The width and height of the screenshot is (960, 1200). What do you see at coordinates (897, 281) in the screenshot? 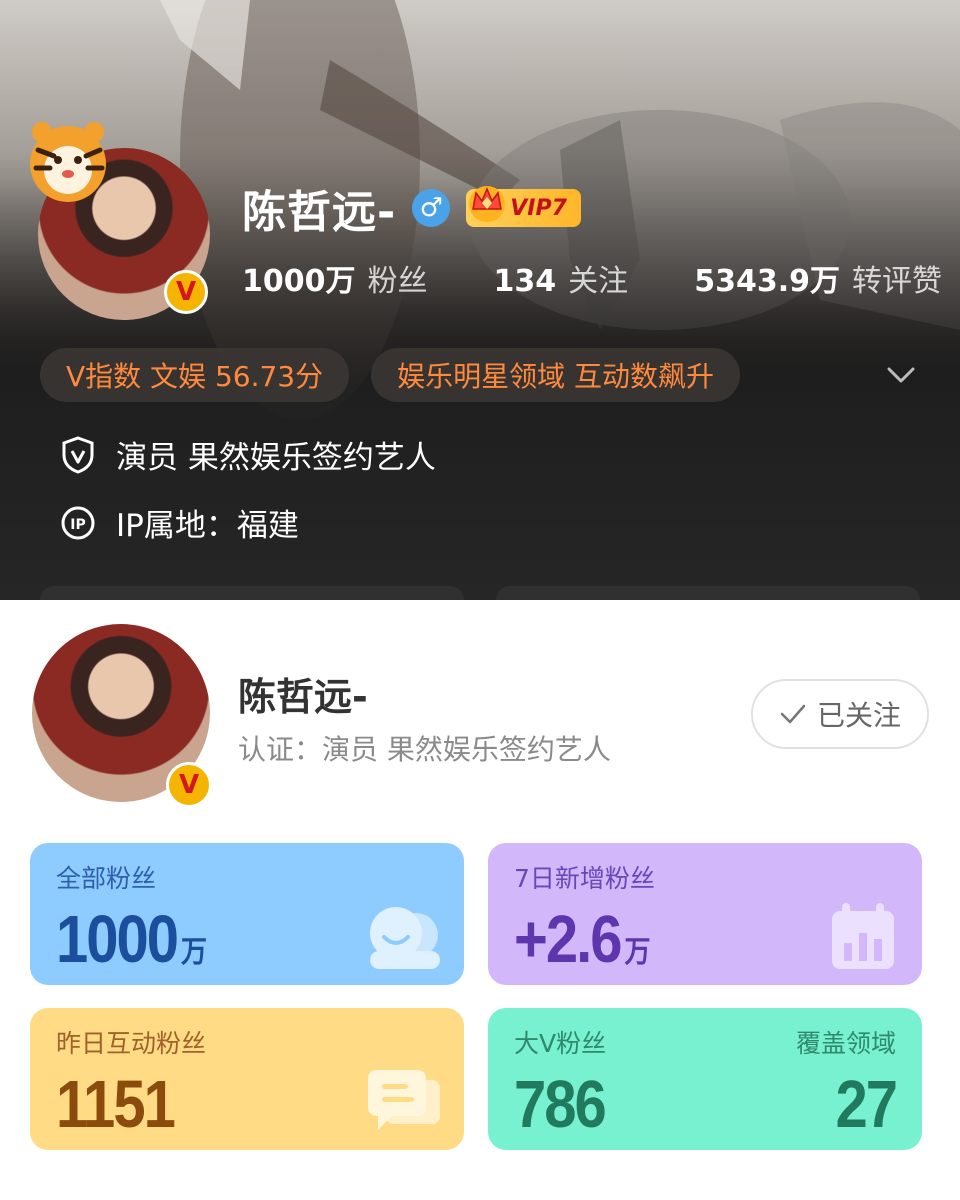
I see `stat-label: 转评赞` at bounding box center [897, 281].